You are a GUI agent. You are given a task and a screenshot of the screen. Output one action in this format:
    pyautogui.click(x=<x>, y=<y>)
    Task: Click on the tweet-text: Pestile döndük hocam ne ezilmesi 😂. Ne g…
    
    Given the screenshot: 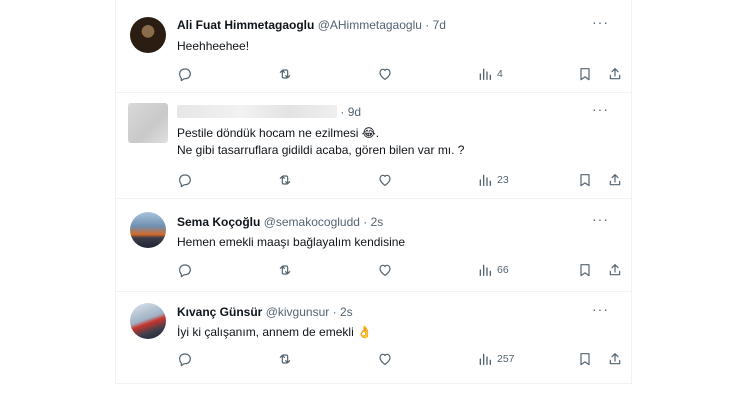 What is the action you would take?
    pyautogui.click(x=320, y=142)
    